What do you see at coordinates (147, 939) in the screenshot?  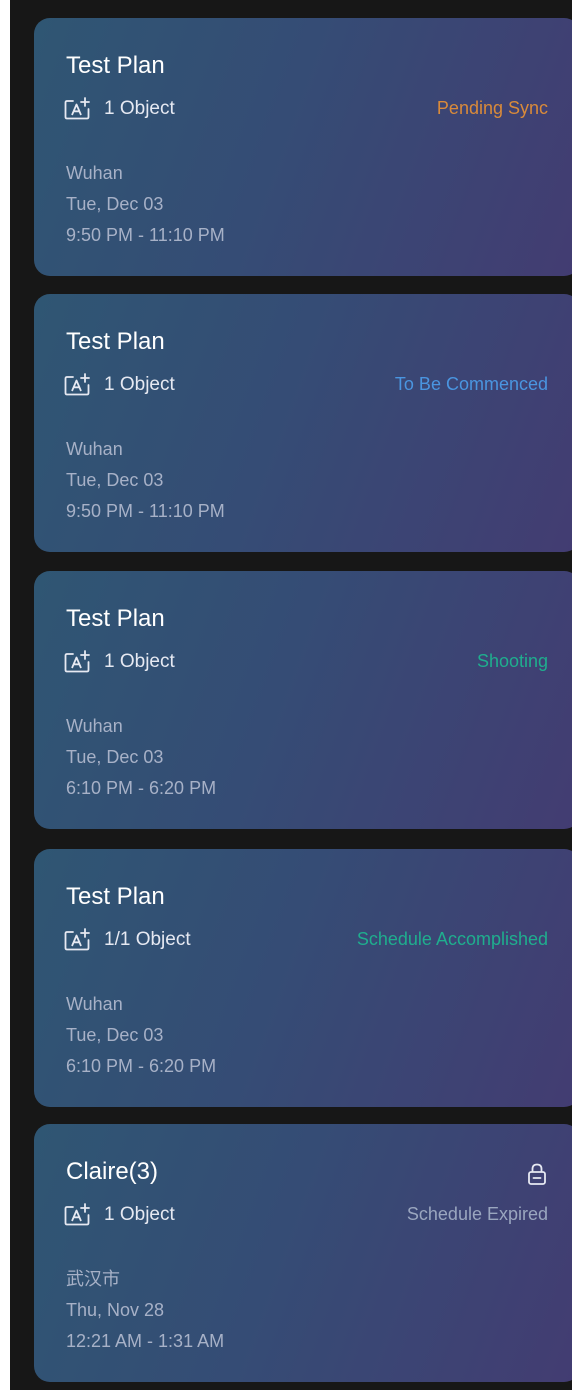 I see `object-count: 1/1 Object` at bounding box center [147, 939].